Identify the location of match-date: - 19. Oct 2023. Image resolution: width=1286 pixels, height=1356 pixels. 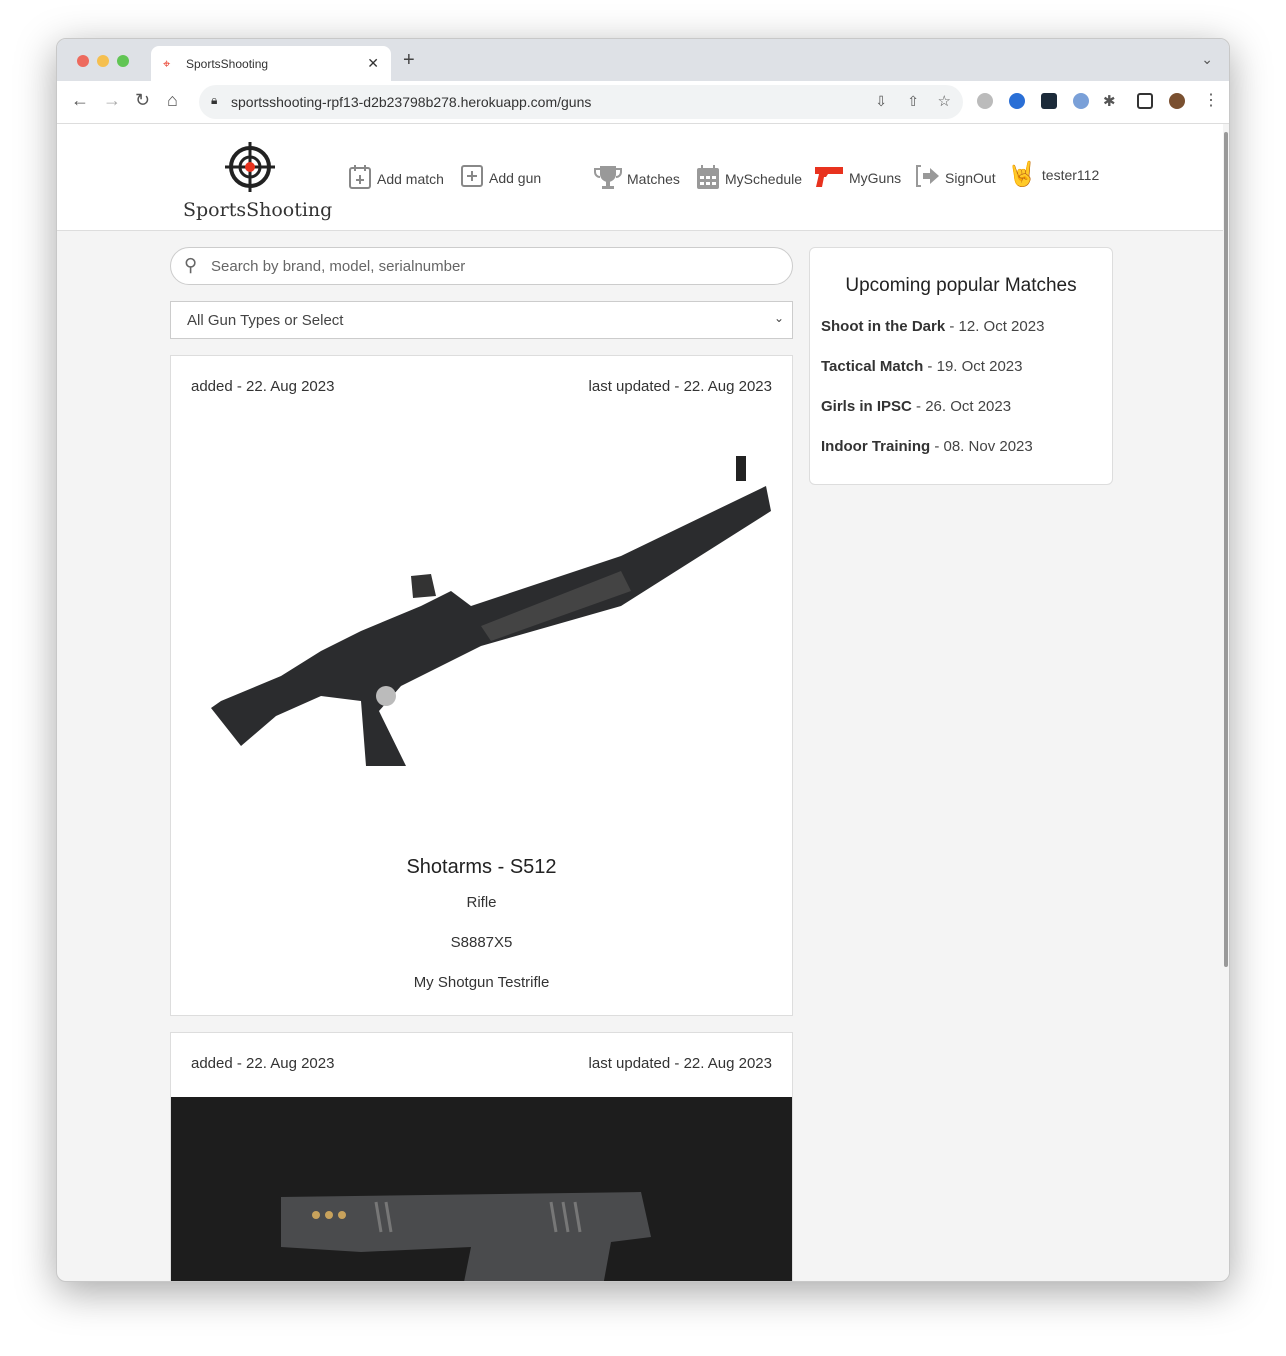
(973, 366).